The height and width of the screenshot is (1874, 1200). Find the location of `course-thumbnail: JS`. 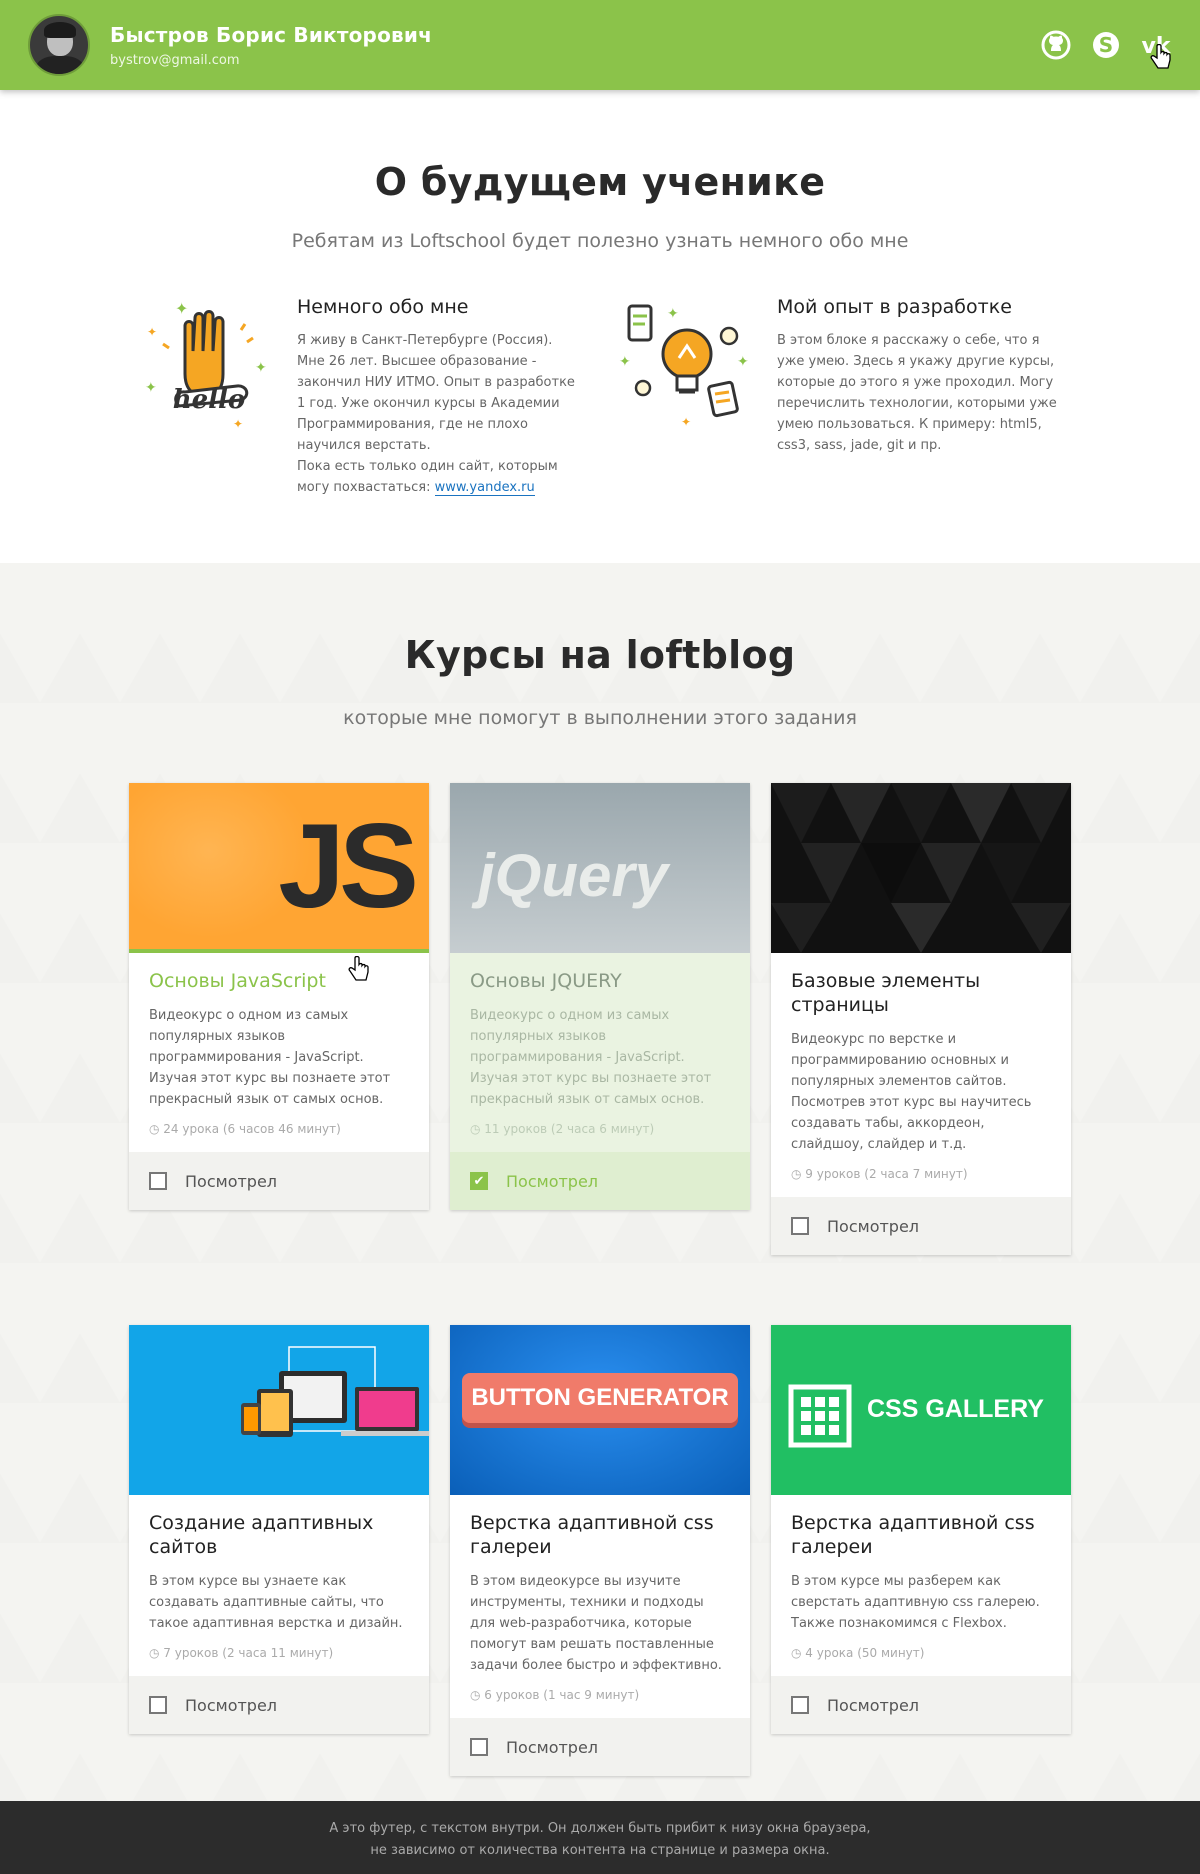

course-thumbnail: JS is located at coordinates (279, 868).